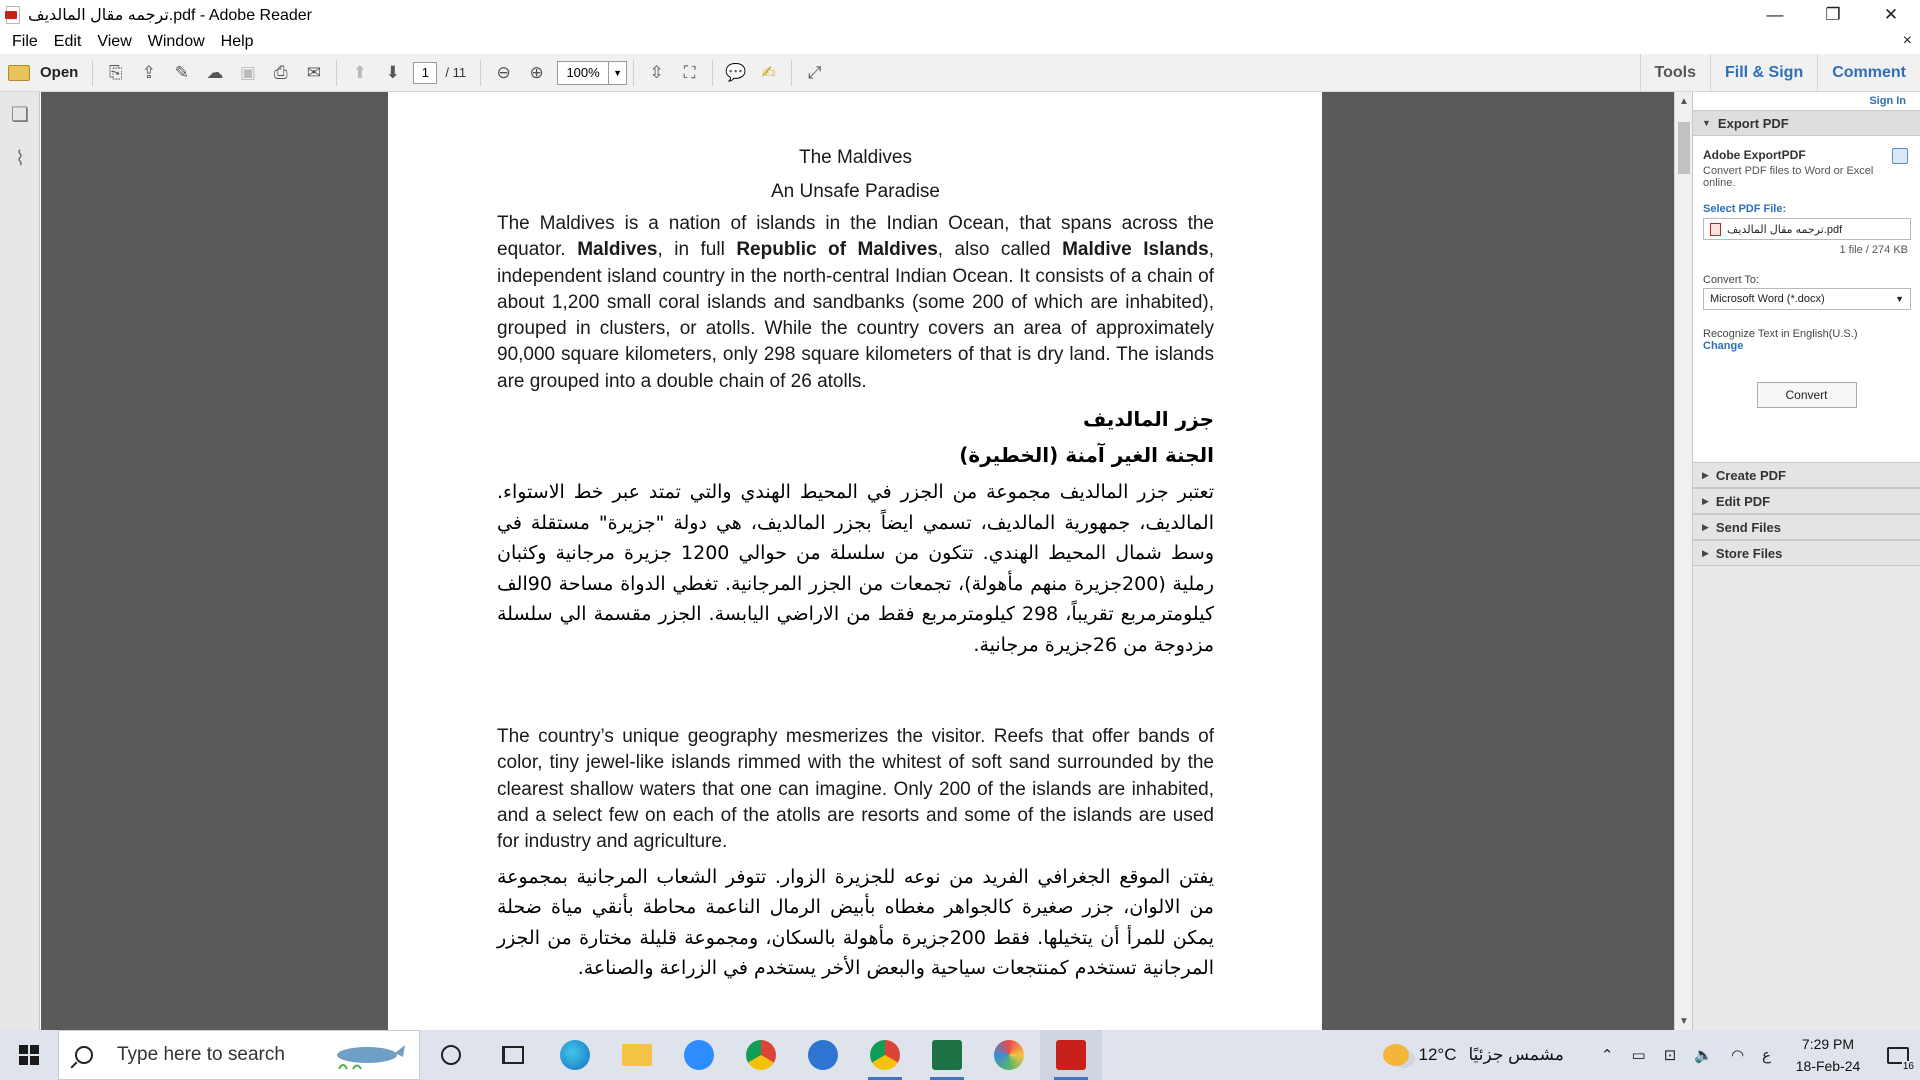  I want to click on collapsed-triangle-icon: ▶, so click(1705, 500).